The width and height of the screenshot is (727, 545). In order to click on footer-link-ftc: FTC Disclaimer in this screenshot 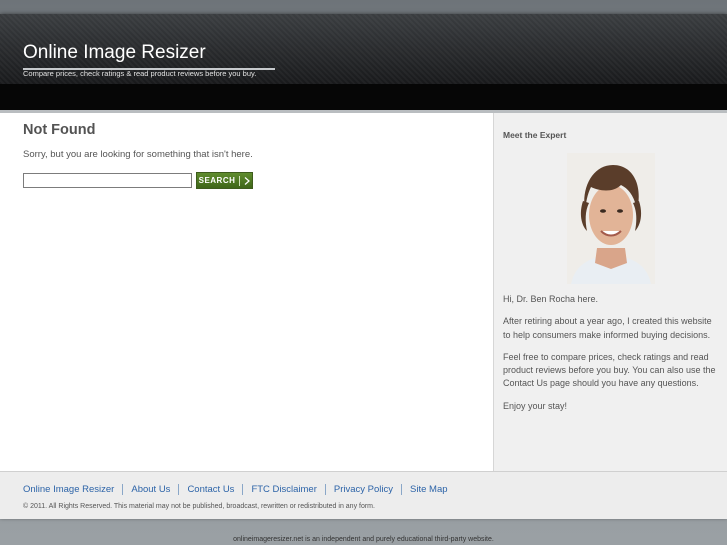, I will do `click(283, 489)`.